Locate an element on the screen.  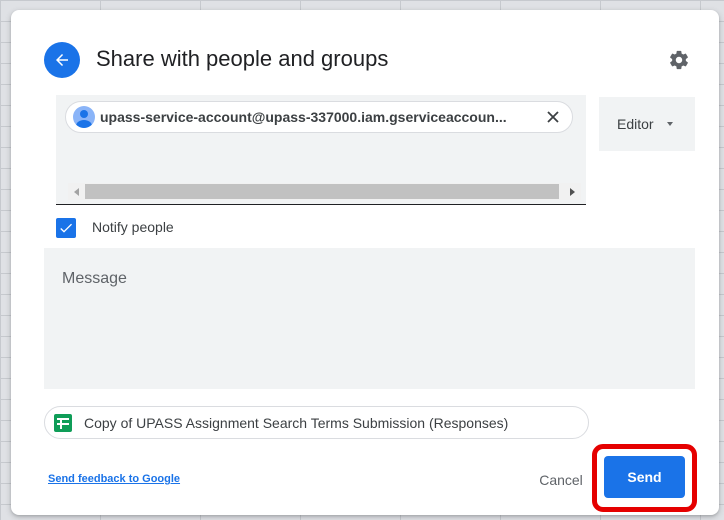
close-icon is located at coordinates (553, 117).